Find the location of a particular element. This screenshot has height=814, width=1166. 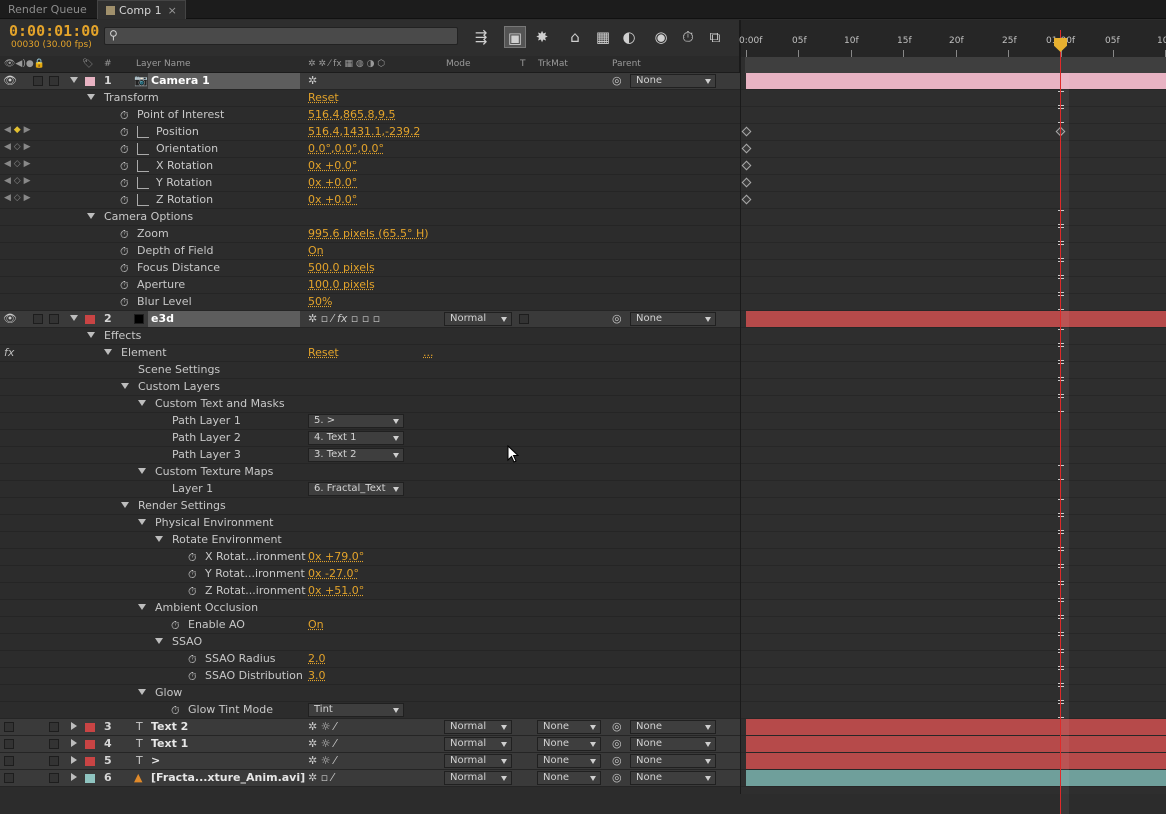

column-trkmat: TrkMat is located at coordinates (553, 64).